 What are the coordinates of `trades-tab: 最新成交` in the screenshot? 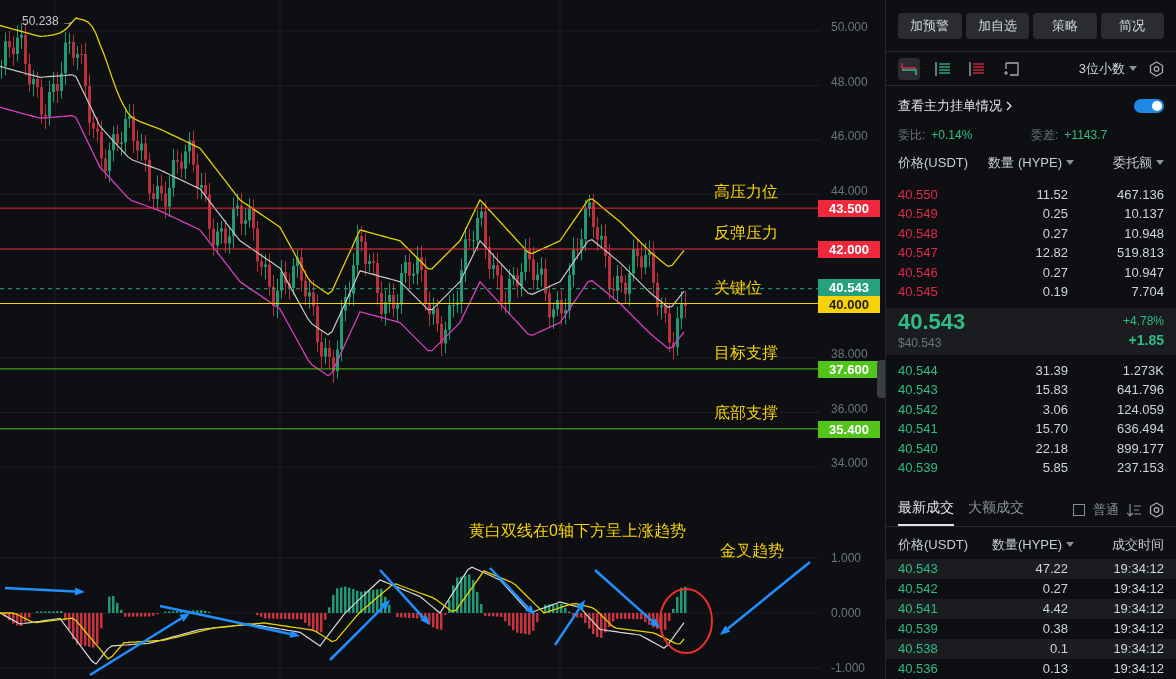 It's located at (926, 511).